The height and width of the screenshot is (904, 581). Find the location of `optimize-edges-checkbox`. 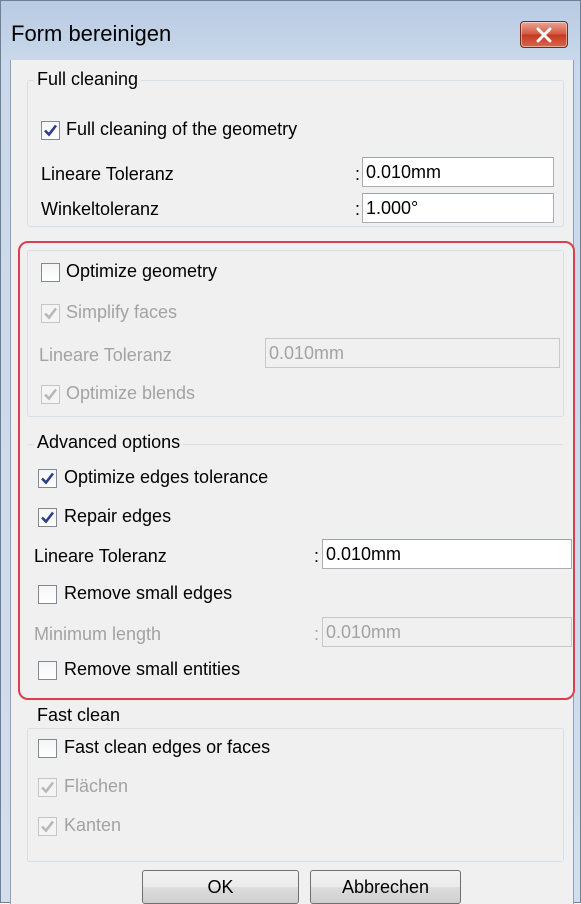

optimize-edges-checkbox is located at coordinates (47, 478).